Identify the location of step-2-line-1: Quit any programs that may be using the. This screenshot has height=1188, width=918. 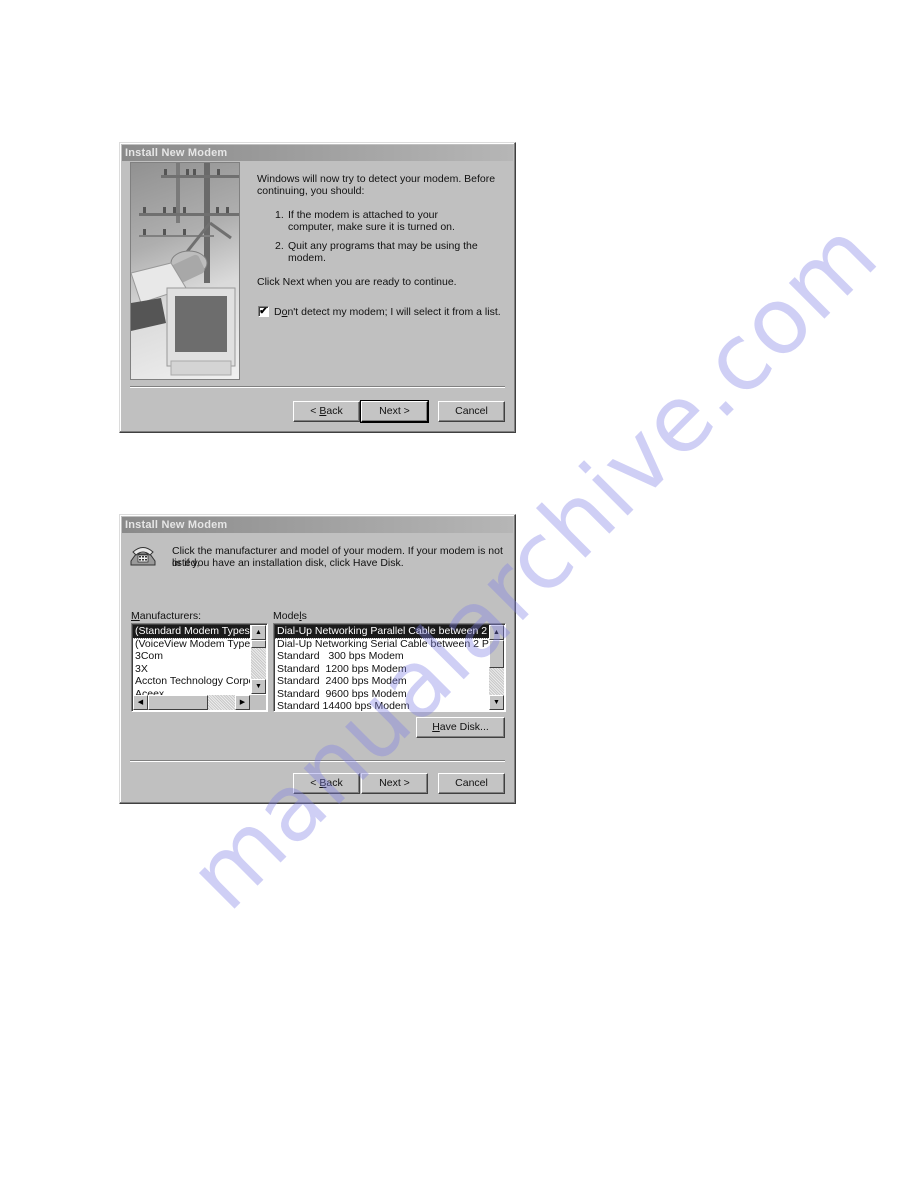
(383, 246).